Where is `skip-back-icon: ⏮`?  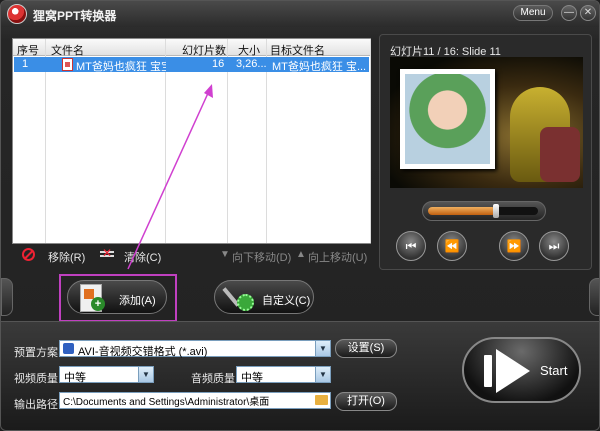
skip-back-icon: ⏮ is located at coordinates (411, 246).